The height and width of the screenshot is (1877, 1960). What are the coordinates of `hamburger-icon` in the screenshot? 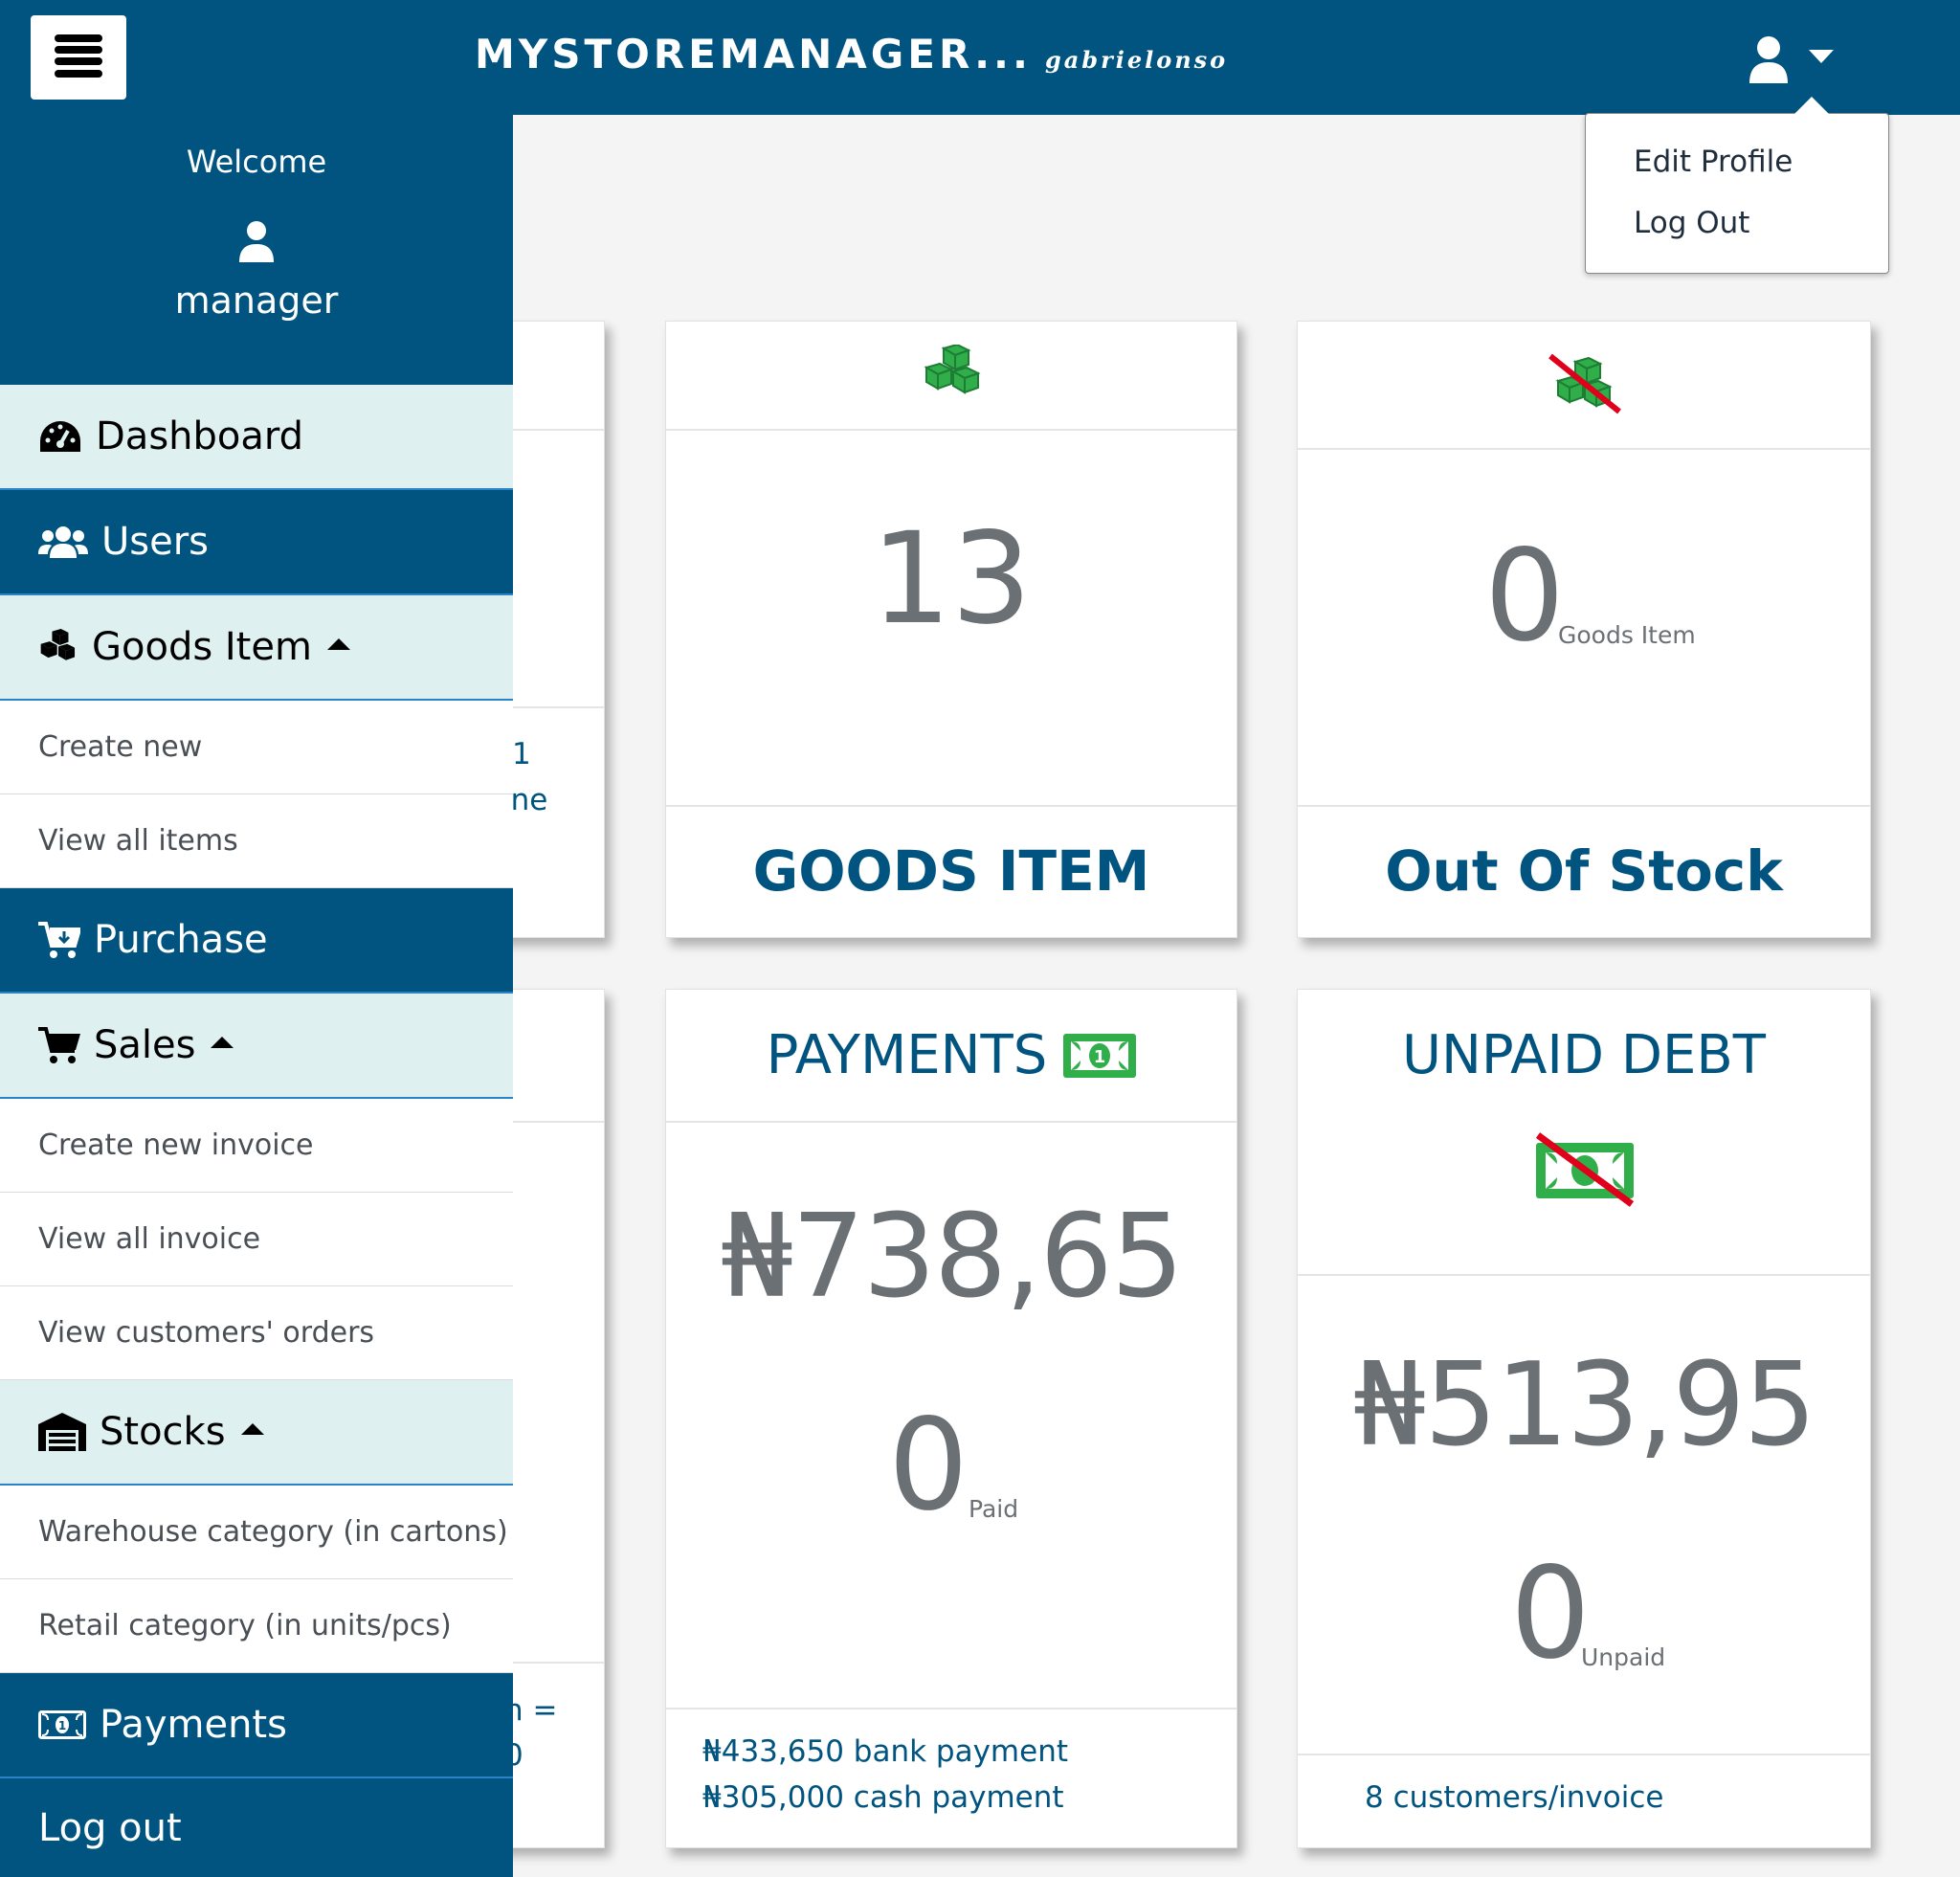 It's located at (78, 57).